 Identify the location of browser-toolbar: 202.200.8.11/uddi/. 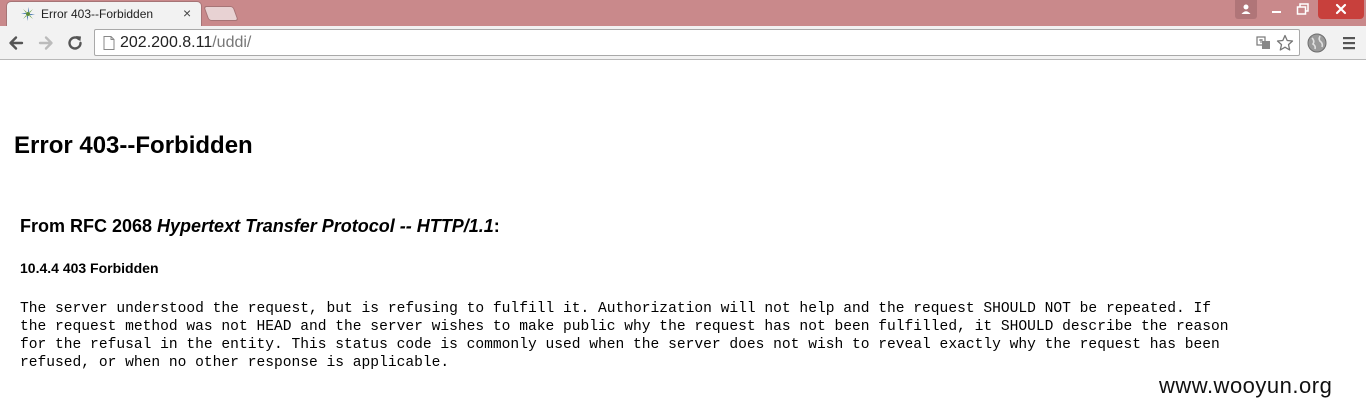
(683, 43).